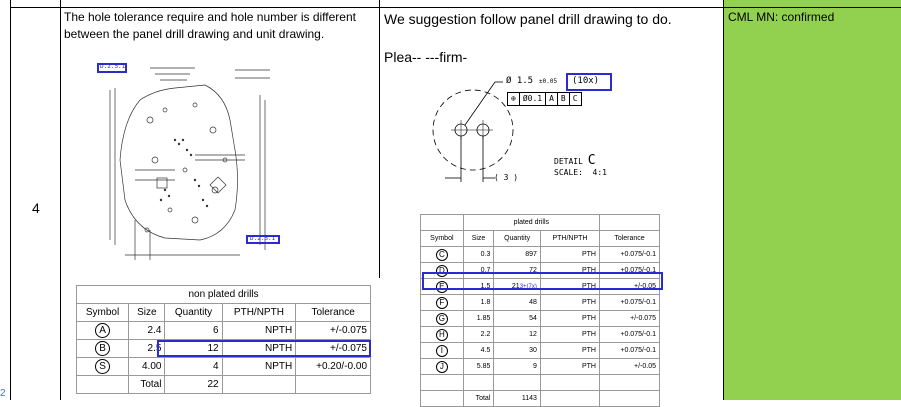 The height and width of the screenshot is (407, 901). What do you see at coordinates (442, 238) in the screenshot?
I see `header-cell: Symbol` at bounding box center [442, 238].